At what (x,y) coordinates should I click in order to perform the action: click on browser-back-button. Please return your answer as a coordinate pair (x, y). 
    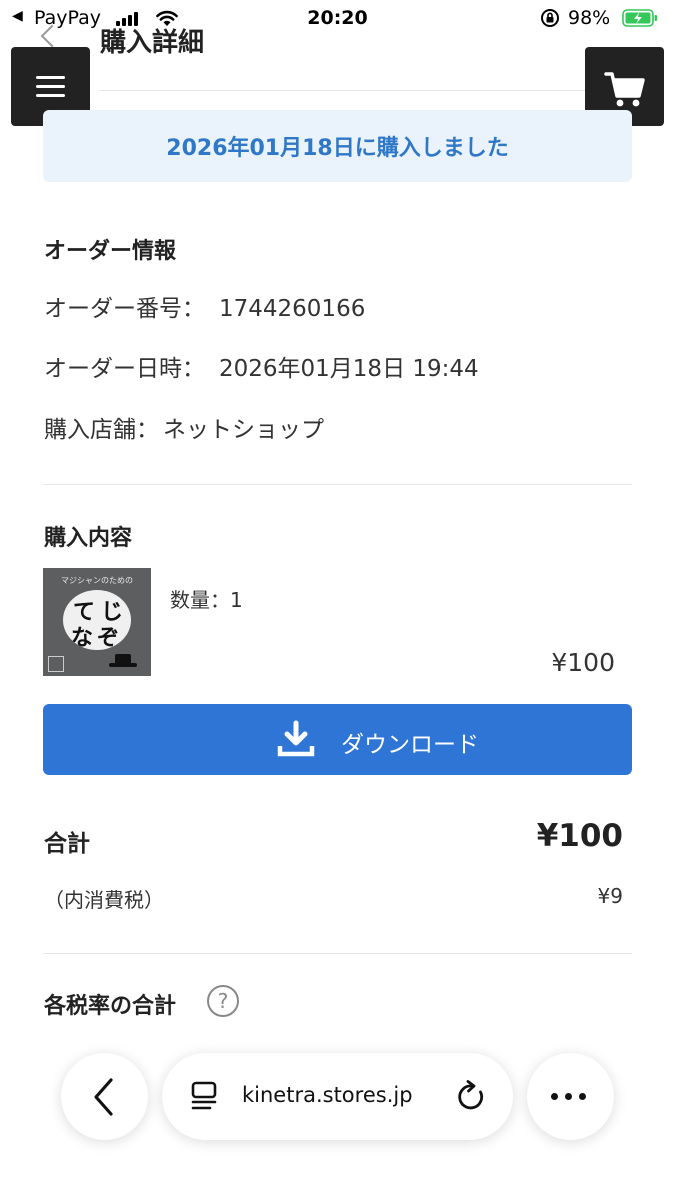
    Looking at the image, I should click on (104, 1096).